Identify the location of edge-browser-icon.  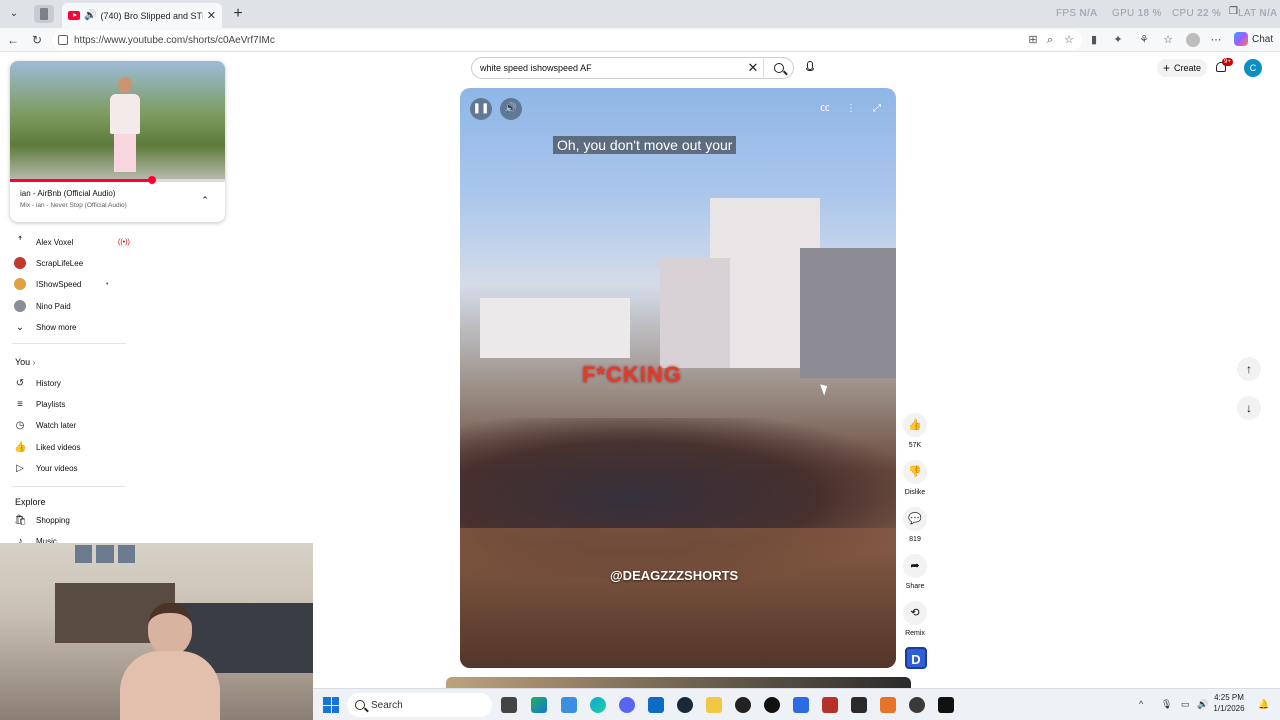
(598, 705).